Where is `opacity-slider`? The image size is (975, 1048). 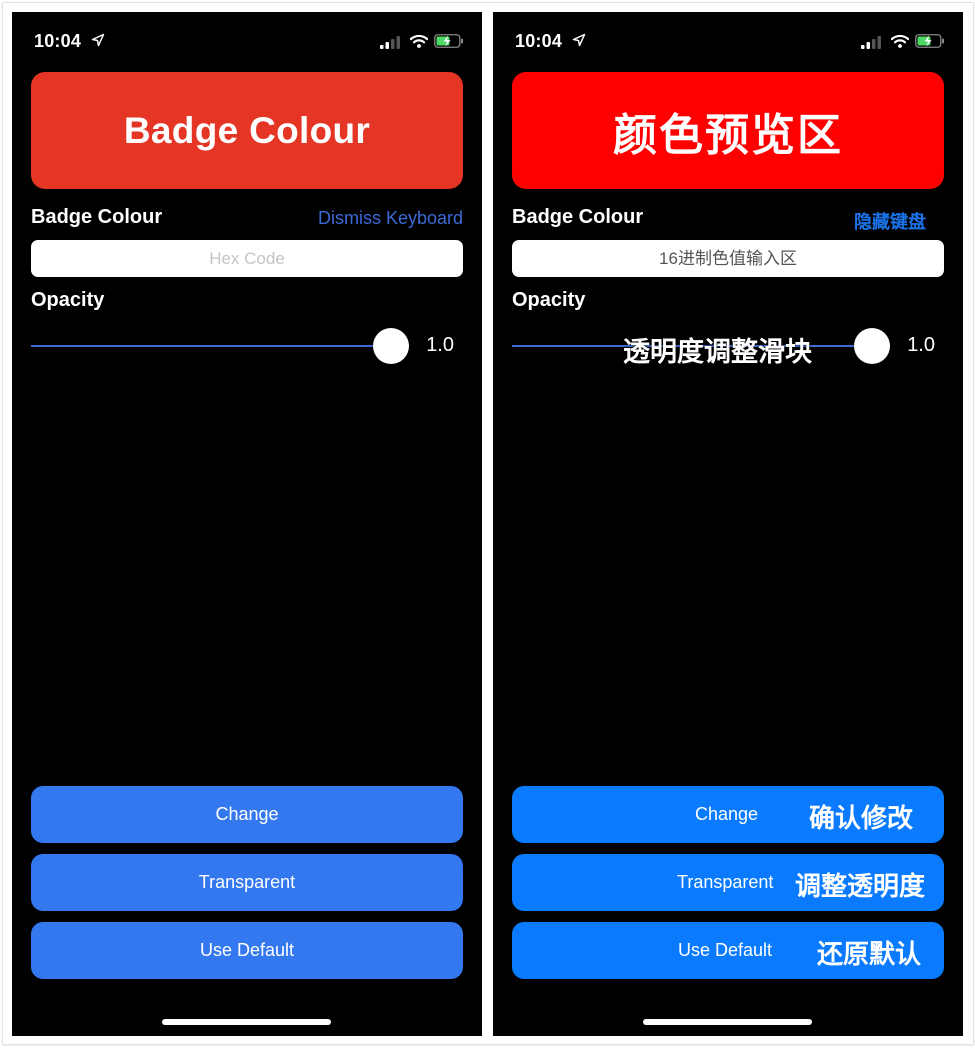 opacity-slider is located at coordinates (220, 346).